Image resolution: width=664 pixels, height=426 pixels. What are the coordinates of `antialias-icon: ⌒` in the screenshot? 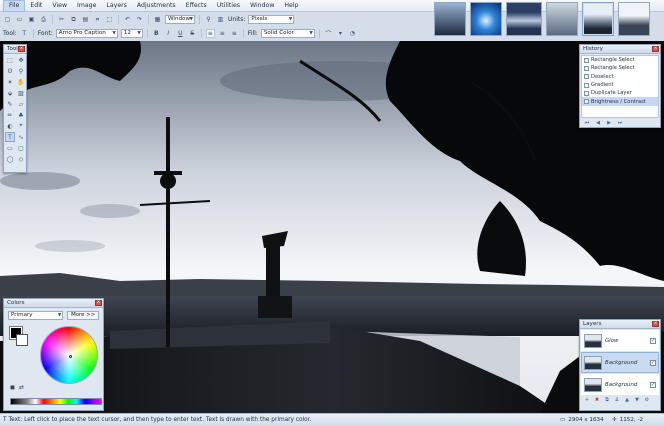 It's located at (328, 33).